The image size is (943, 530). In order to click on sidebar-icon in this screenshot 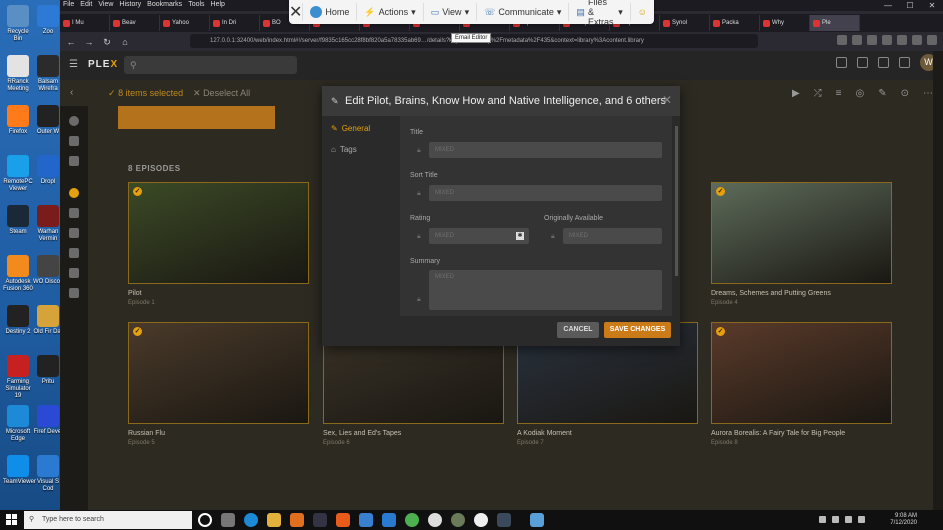, I will do `click(872, 40)`.